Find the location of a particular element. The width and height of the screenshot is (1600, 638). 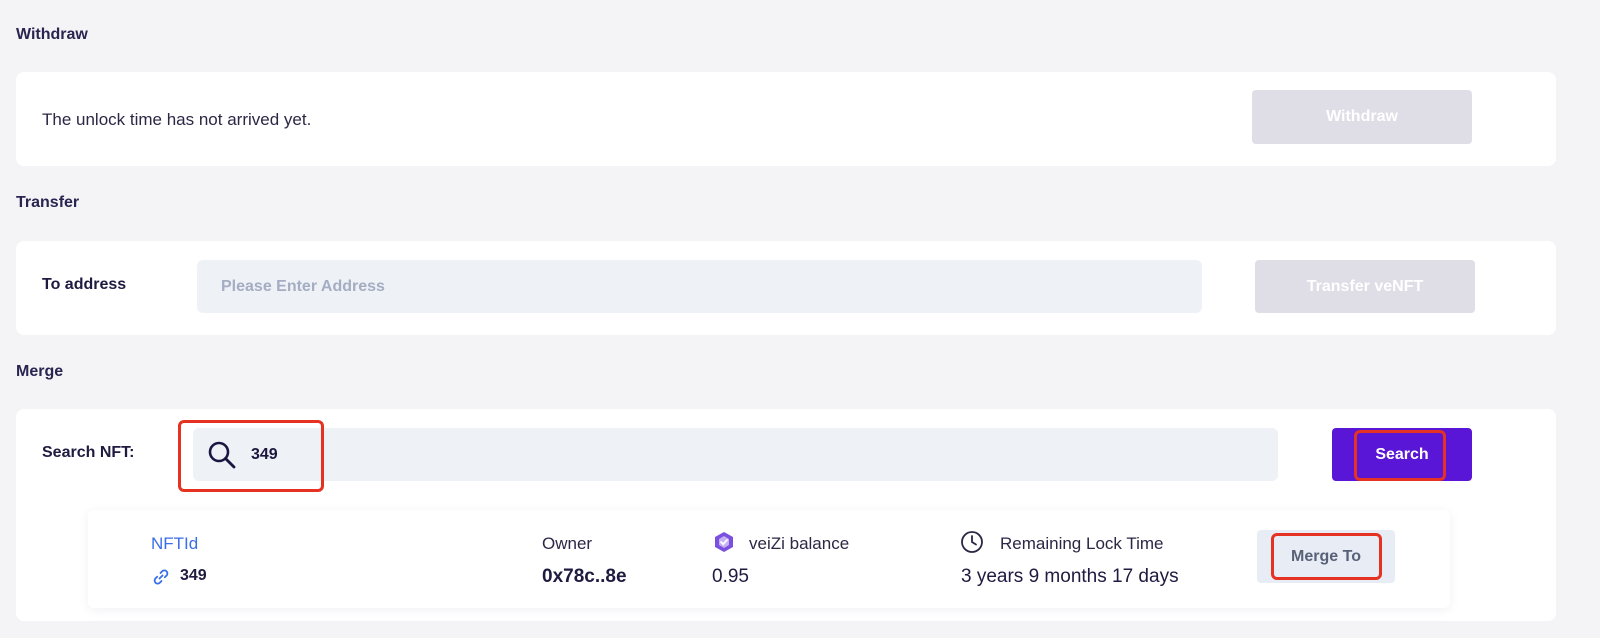

merge-to-button: Merge To is located at coordinates (1326, 556).